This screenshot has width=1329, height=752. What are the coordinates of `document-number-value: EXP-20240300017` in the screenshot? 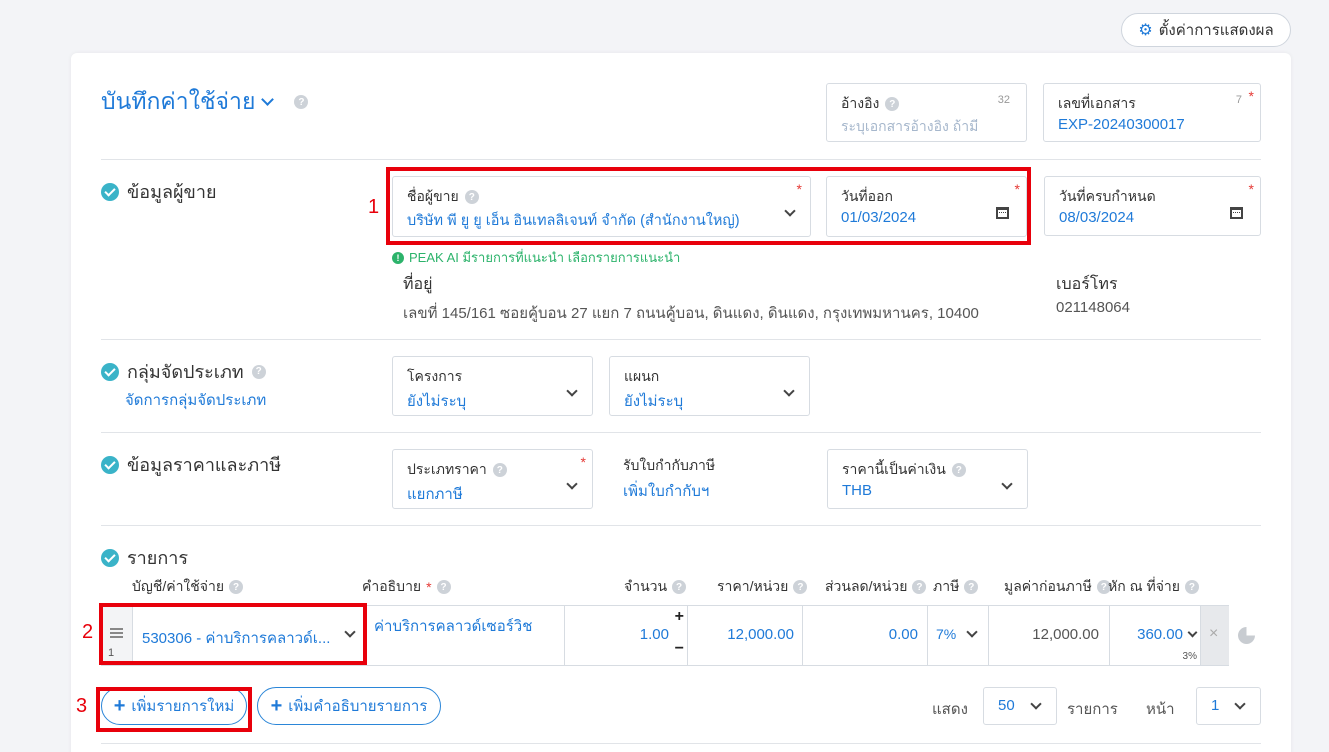 It's located at (1121, 124).